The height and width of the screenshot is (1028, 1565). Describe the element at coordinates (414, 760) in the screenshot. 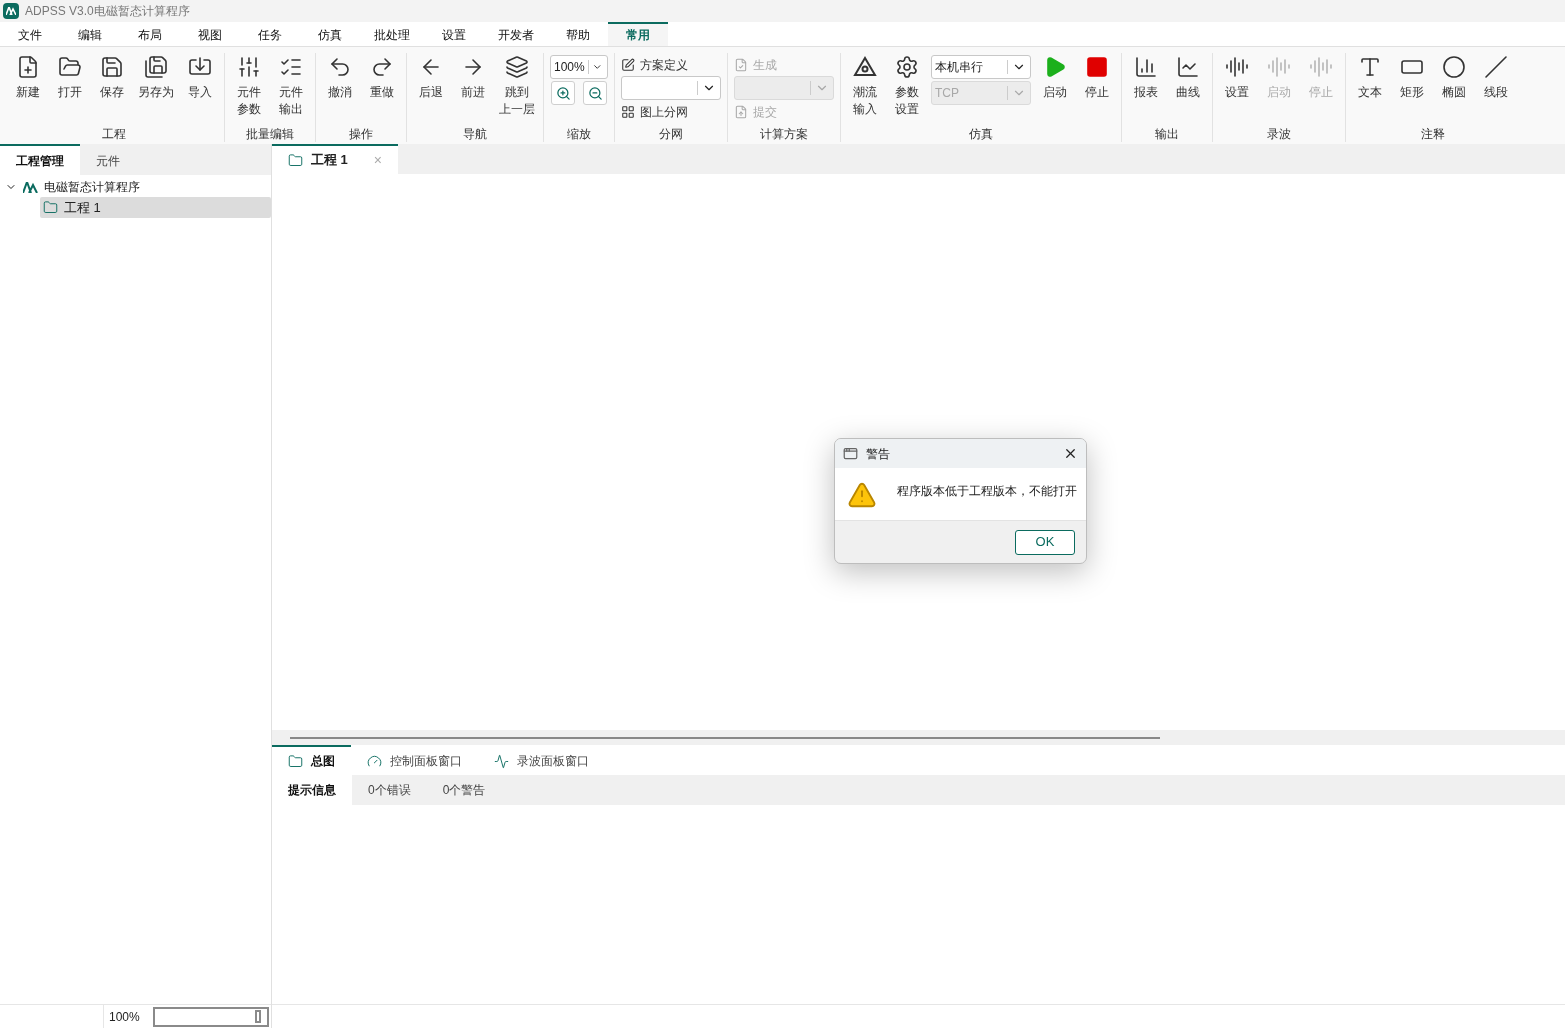

I see `panel-tab: 控制面板窗口` at that location.